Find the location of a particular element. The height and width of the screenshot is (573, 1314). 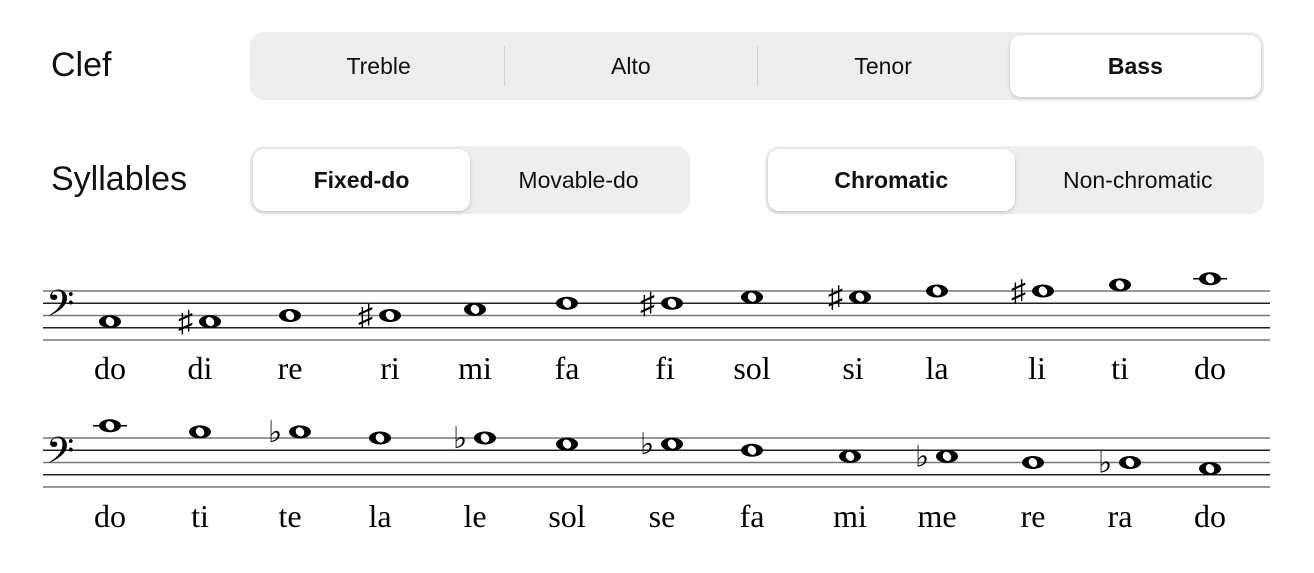

syllable-label: le is located at coordinates (474, 516).